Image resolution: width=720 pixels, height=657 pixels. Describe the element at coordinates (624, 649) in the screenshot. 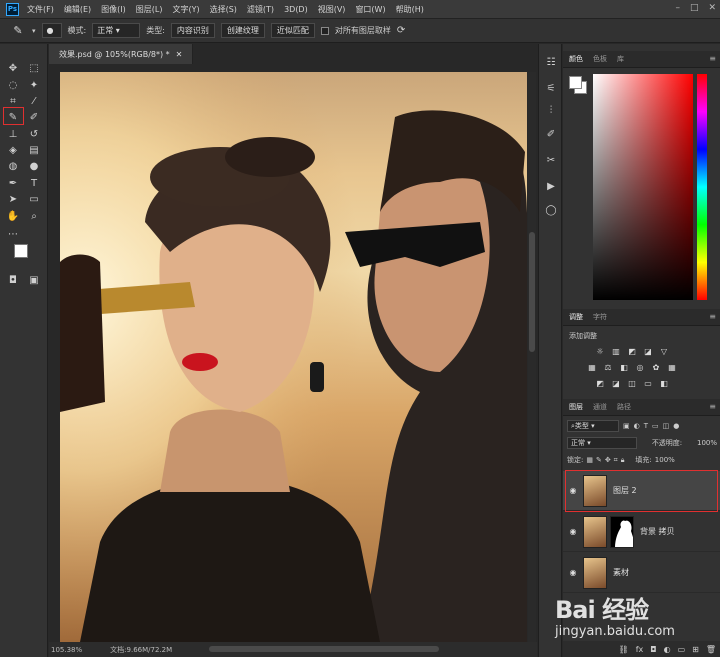

I see `link-layers-icon: ⛓` at that location.